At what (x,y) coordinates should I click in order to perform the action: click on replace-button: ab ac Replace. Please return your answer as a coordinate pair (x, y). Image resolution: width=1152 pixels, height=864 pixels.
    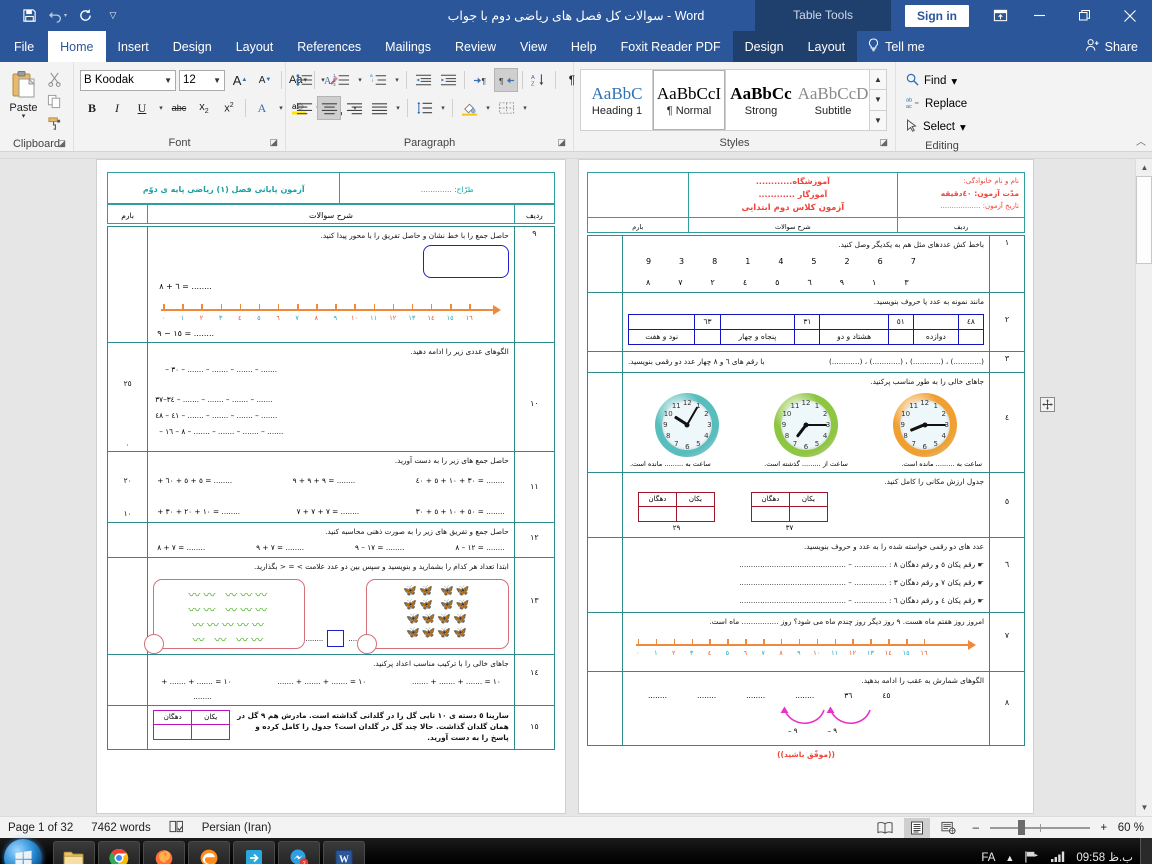
    Looking at the image, I should click on (936, 104).